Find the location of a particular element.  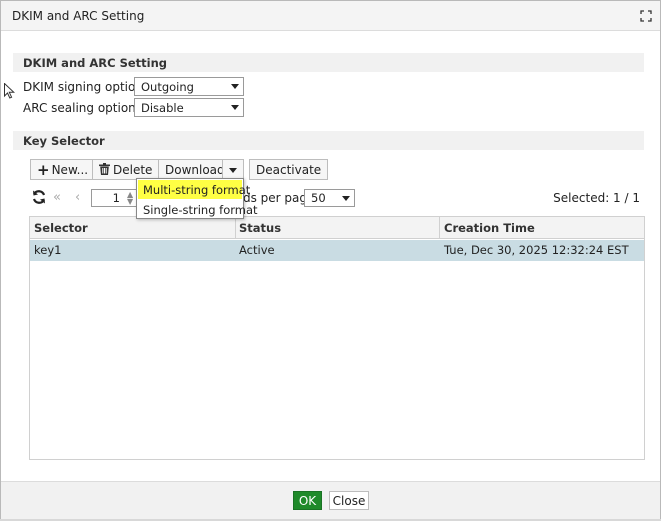

column-header-status: Status is located at coordinates (337, 228).